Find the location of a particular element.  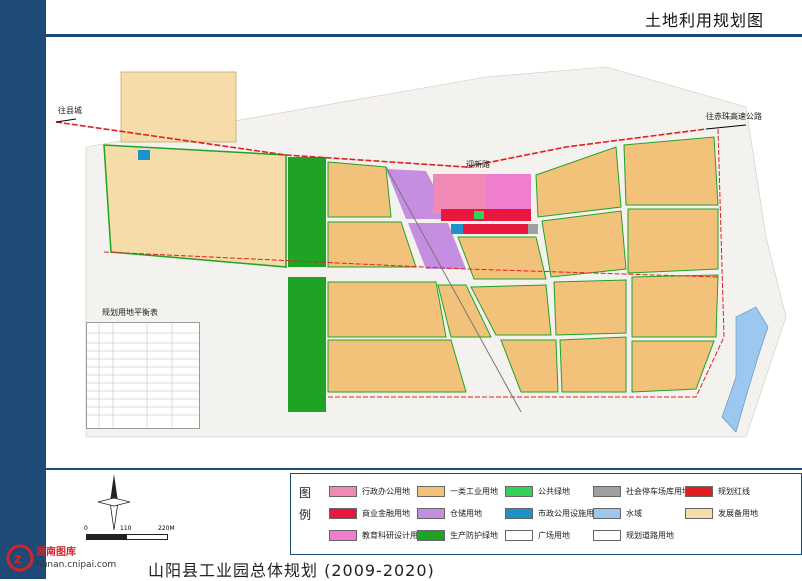

legend-item: 一类工业用地 is located at coordinates (457, 491).